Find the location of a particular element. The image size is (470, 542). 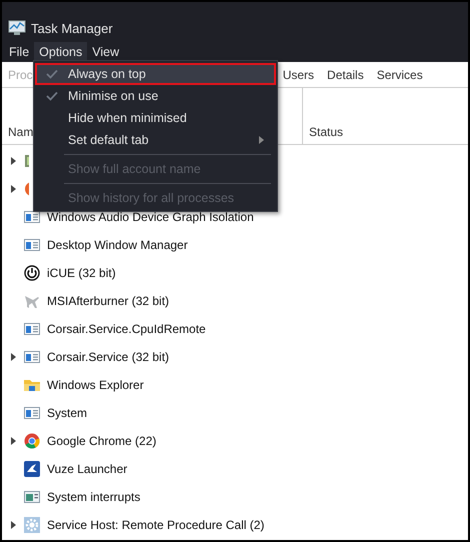

menu-item: Minimise on use is located at coordinates (155, 96).